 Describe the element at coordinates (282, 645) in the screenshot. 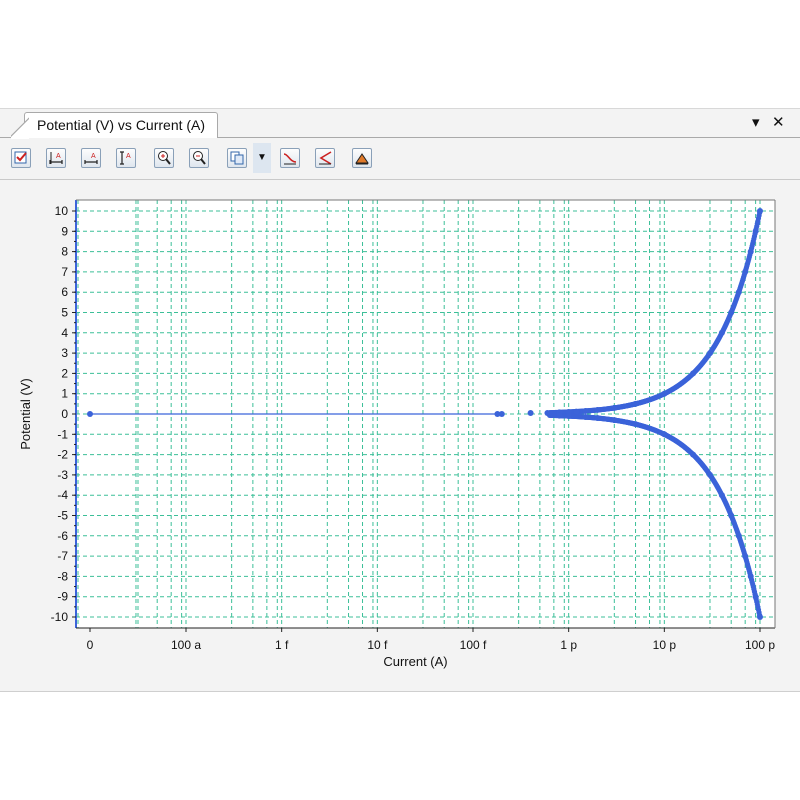

I see `x-tick-label: 1 f` at that location.